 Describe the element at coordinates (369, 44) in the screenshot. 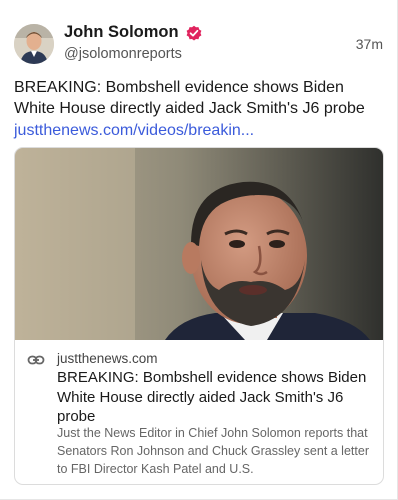

I see `post-timestamp: 37m` at that location.